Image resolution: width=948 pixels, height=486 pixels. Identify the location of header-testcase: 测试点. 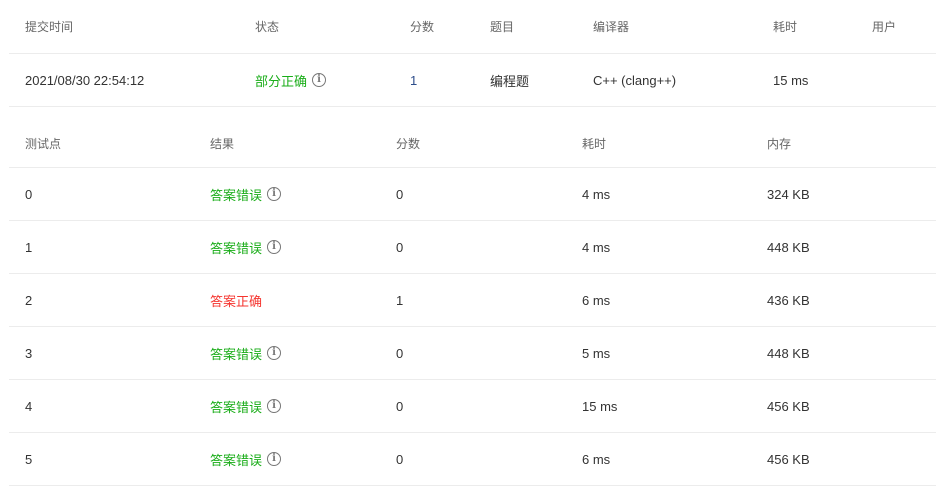
(43, 144).